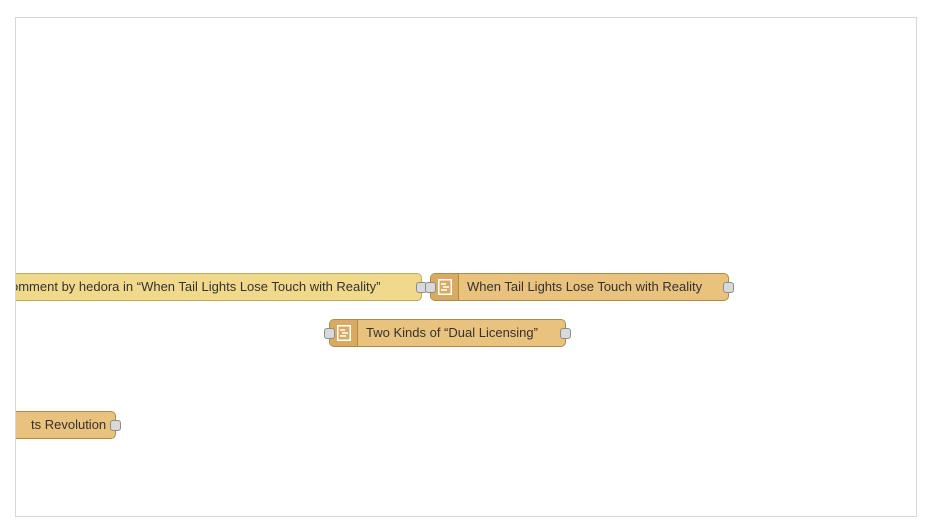 This screenshot has height=527, width=931. Describe the element at coordinates (430, 287) in the screenshot. I see `article-node-tail-lights-input-port` at that location.